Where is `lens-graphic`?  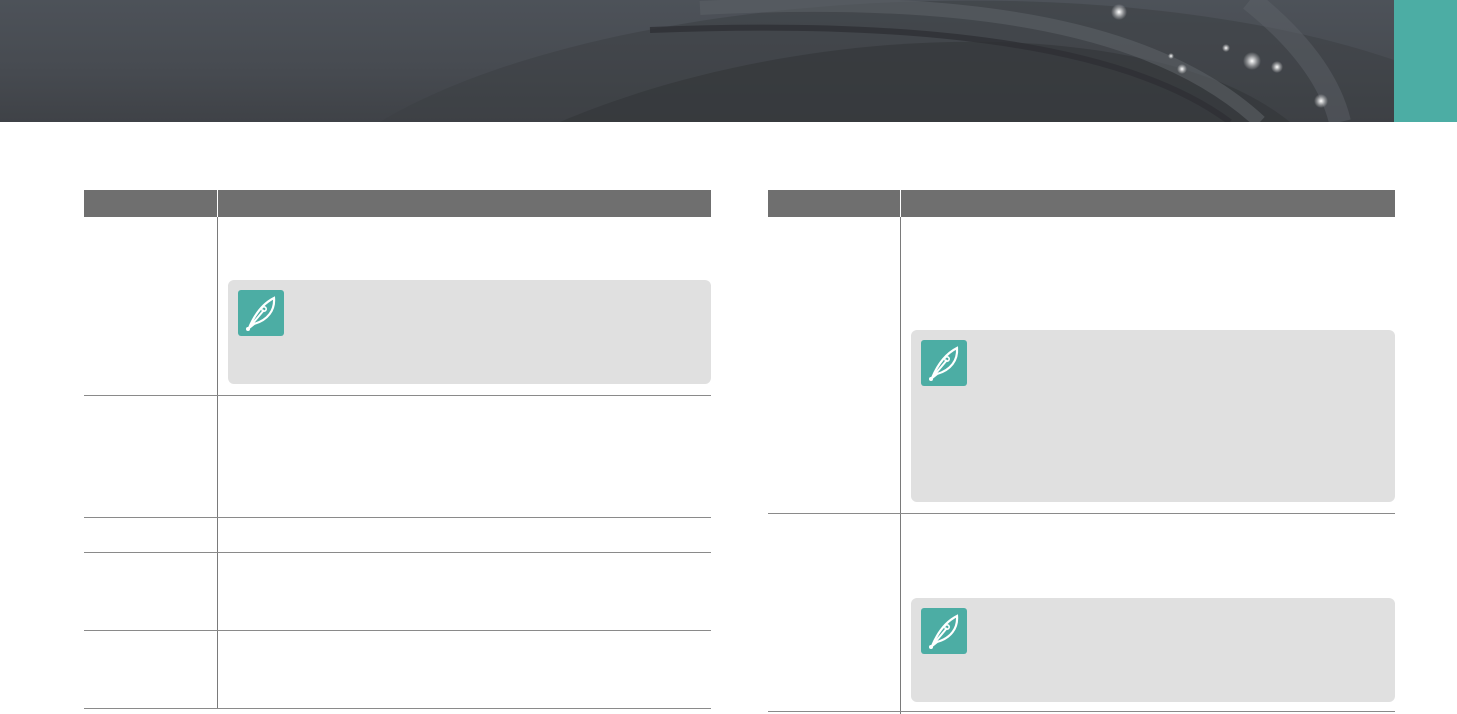
lens-graphic is located at coordinates (887, 61).